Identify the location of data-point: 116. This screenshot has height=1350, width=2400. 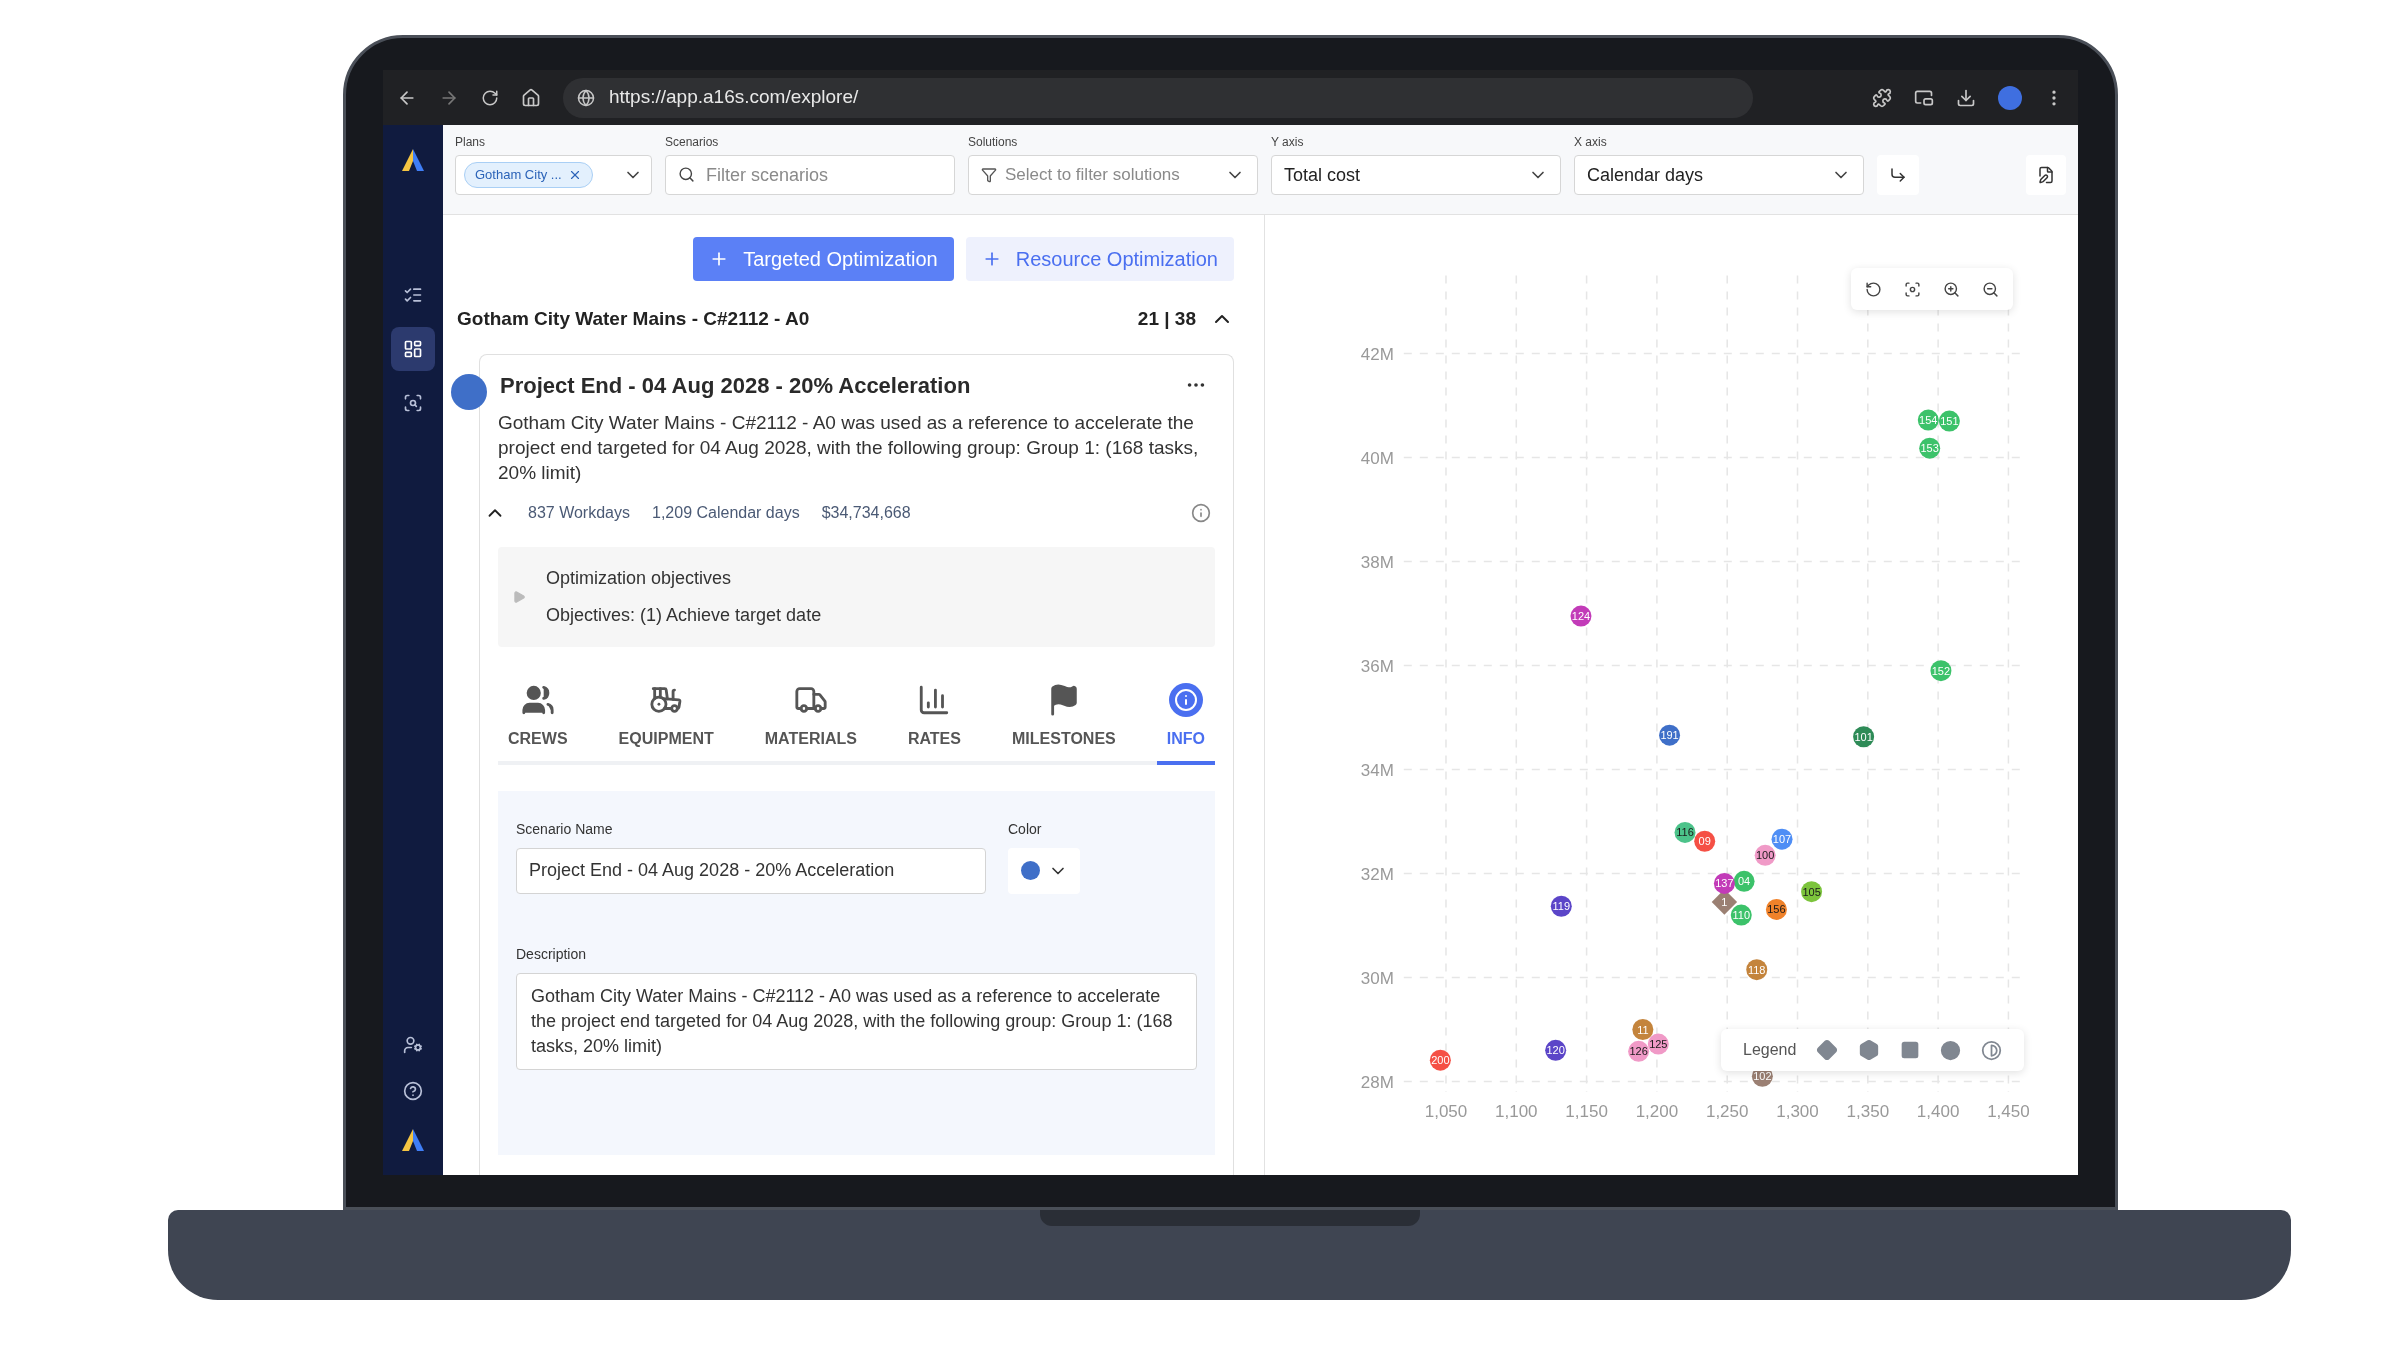
(1685, 832).